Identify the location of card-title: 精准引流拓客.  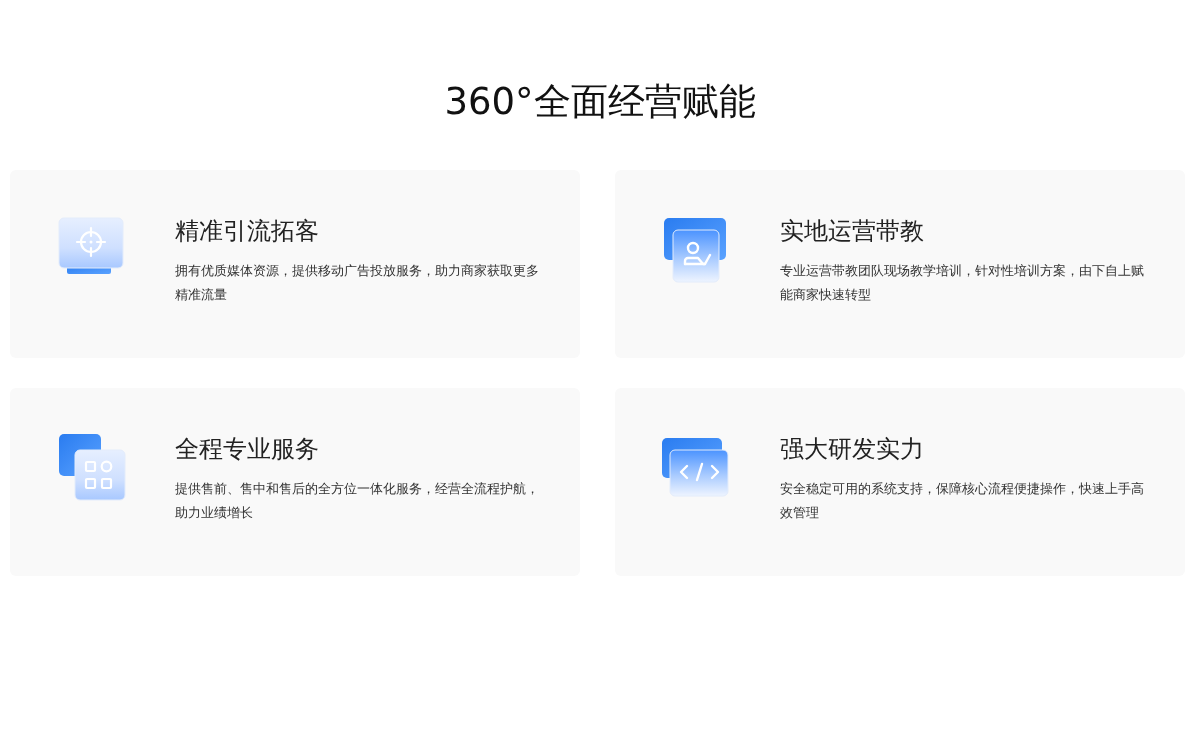
(247, 231).